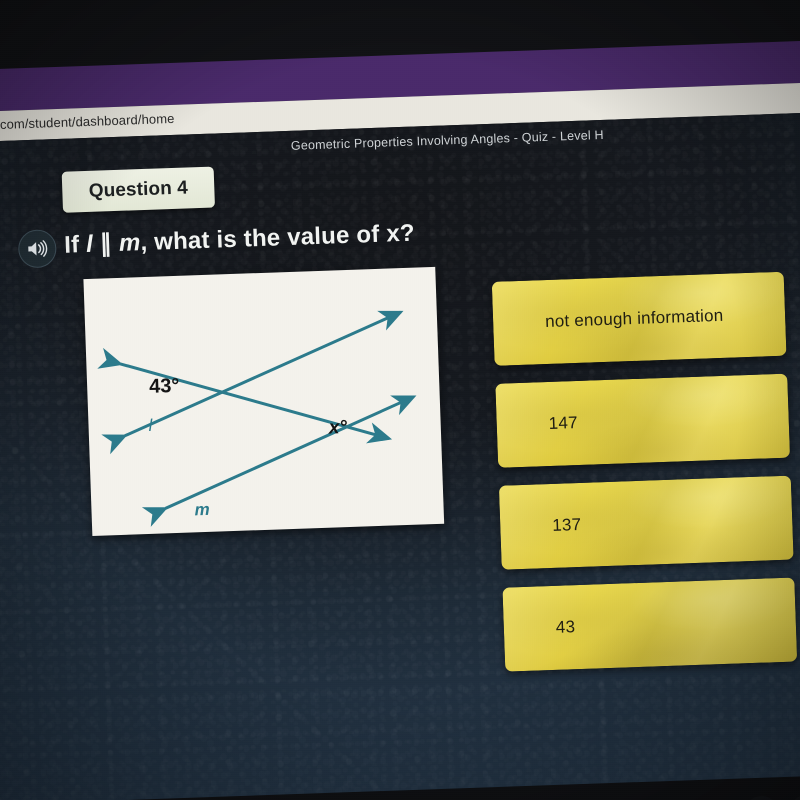 The image size is (800, 800). I want to click on question-prefix: If, so click(75, 245).